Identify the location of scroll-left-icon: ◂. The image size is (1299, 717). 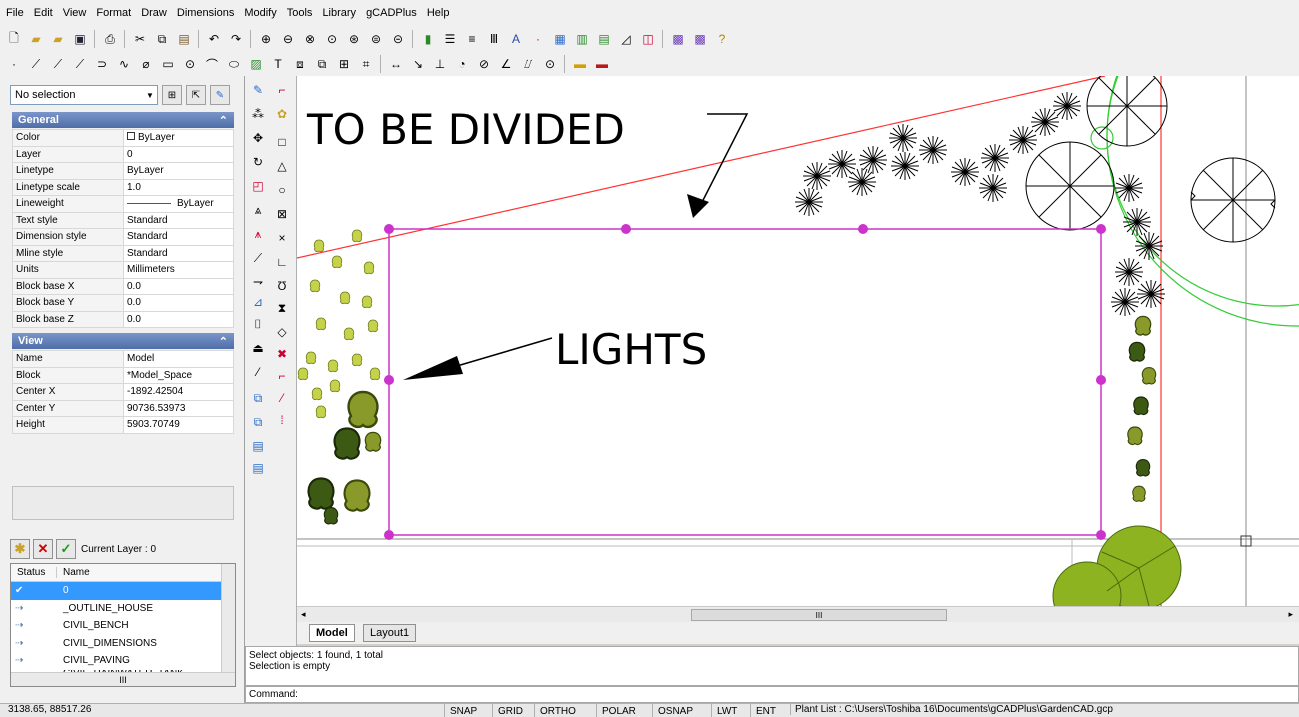
(303, 614).